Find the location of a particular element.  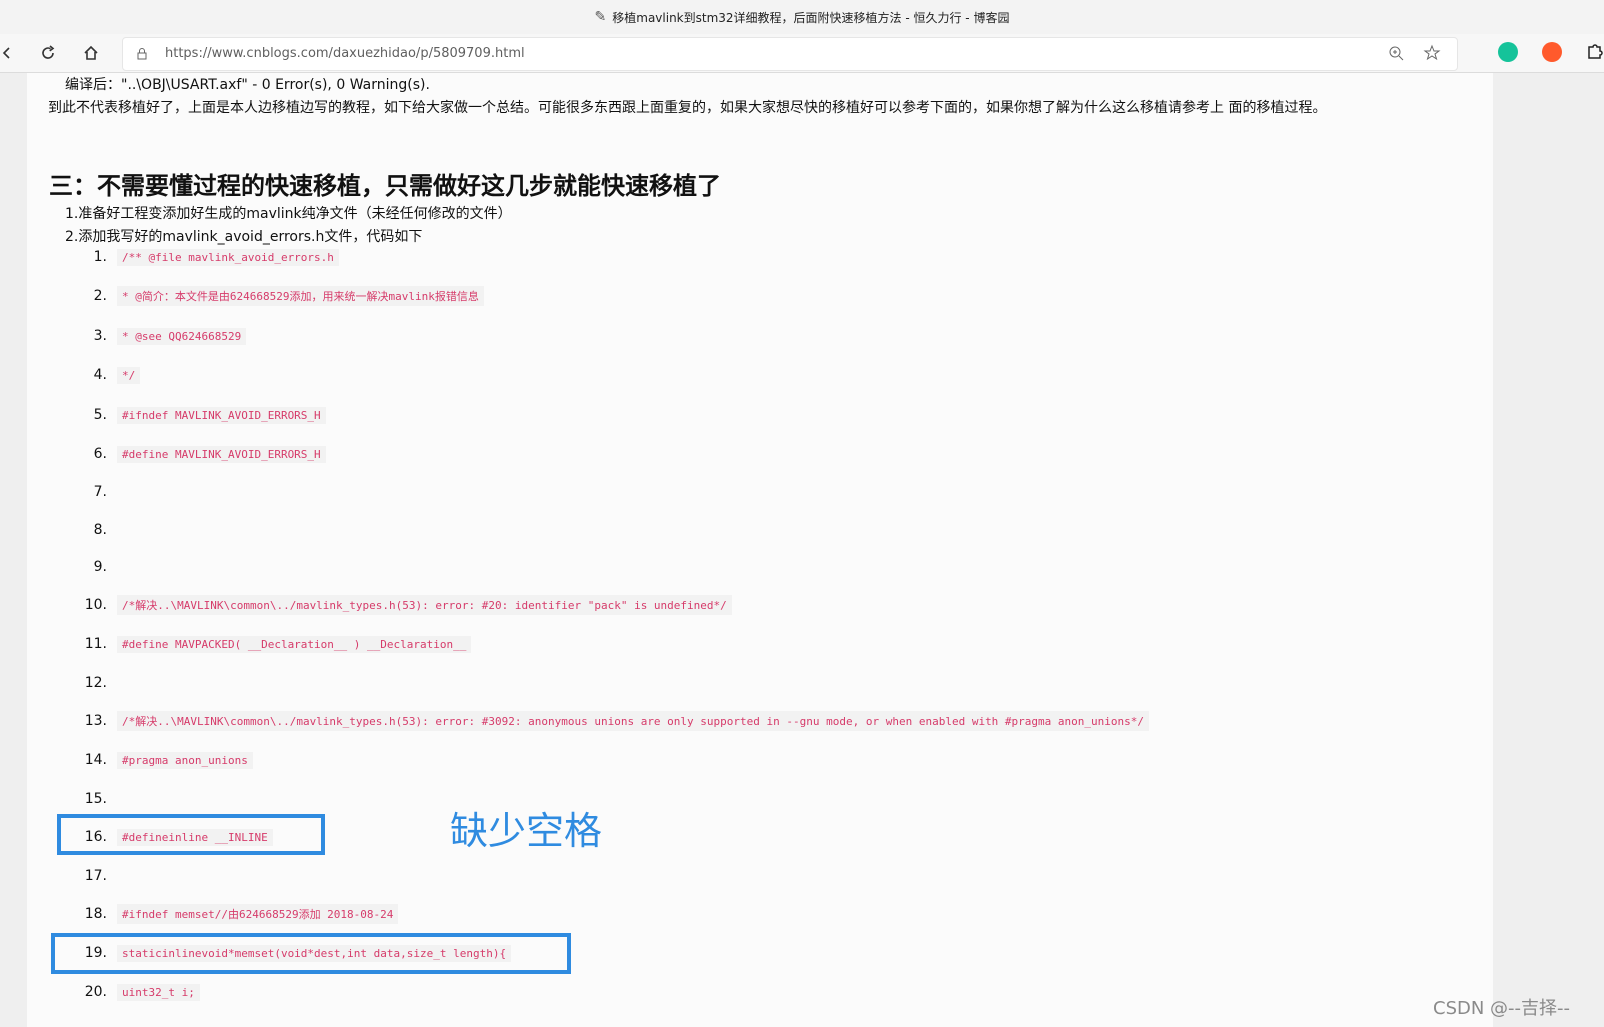

line-number: 5. is located at coordinates (100, 415).